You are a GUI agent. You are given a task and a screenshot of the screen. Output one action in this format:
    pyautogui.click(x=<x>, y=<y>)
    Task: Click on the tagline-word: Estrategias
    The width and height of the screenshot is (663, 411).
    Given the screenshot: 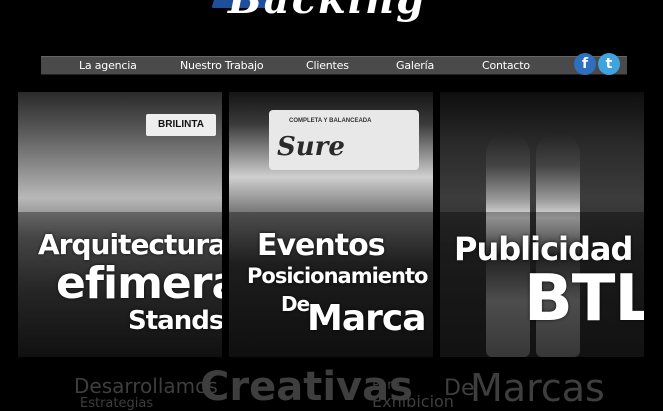 What is the action you would take?
    pyautogui.click(x=117, y=403)
    